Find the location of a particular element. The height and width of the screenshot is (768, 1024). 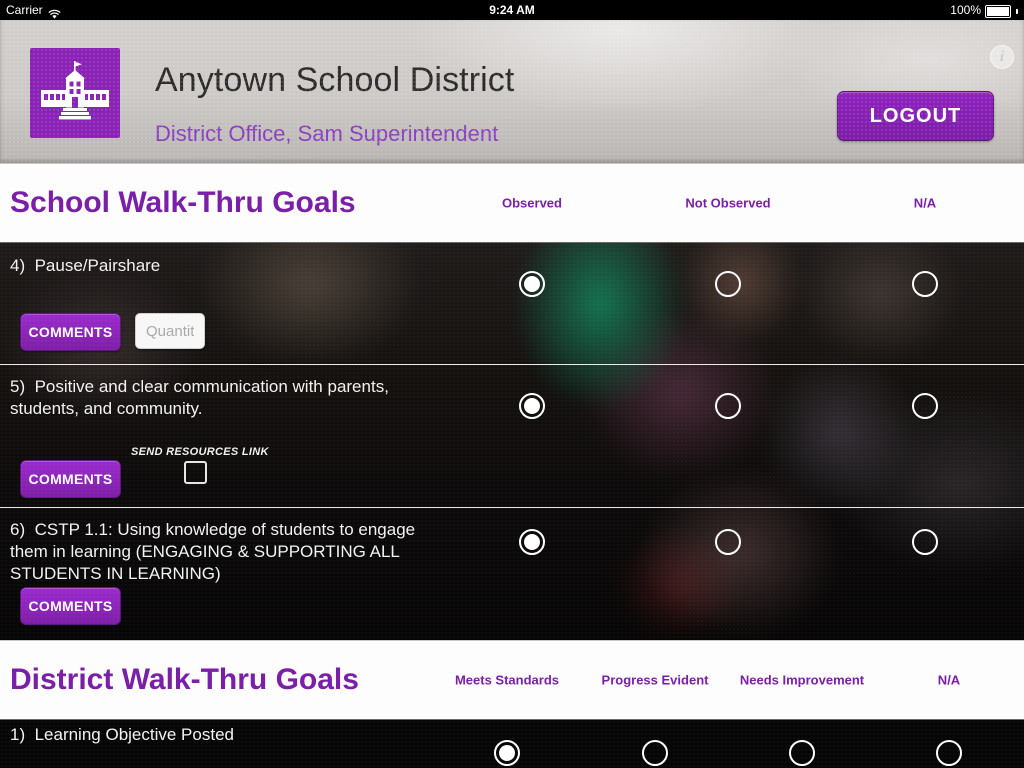

schoolhouse-logo-icon is located at coordinates (75, 93).